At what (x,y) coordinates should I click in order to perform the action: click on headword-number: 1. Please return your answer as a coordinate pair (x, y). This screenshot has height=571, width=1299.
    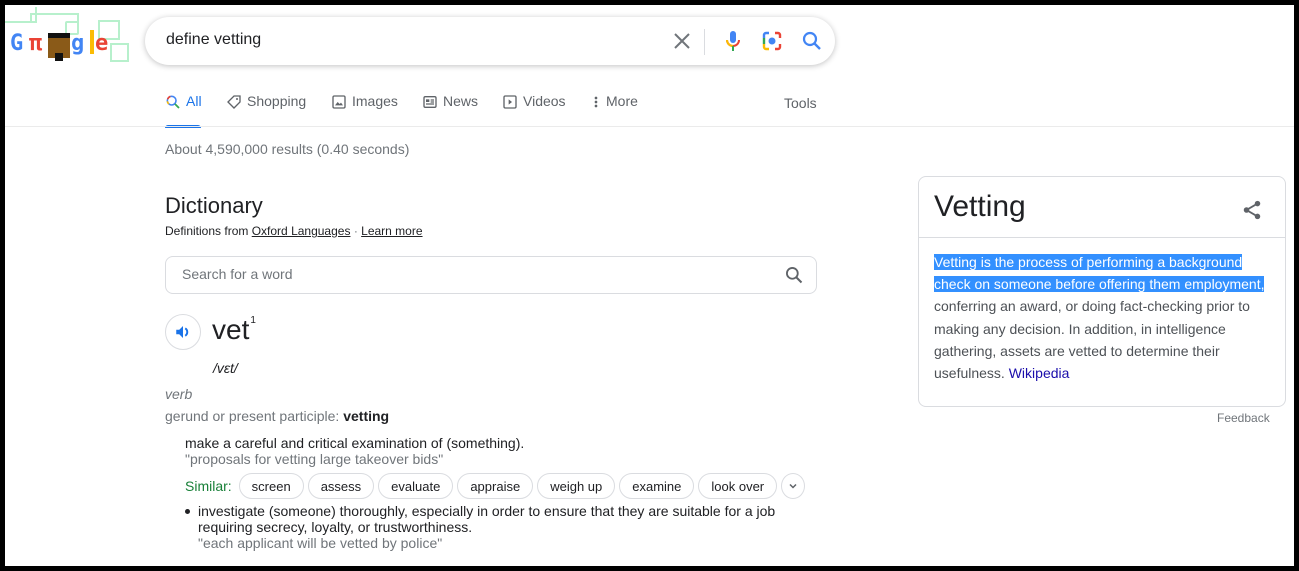
    Looking at the image, I should click on (253, 320).